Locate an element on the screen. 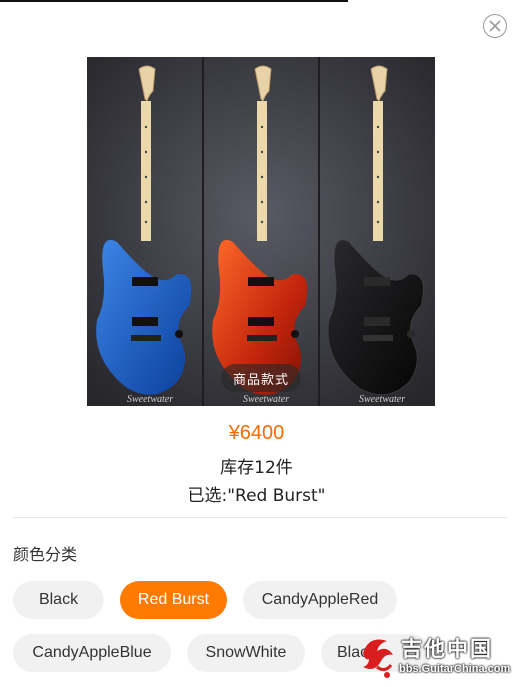  brand-text-3: Sweetwater is located at coordinates (382, 399).